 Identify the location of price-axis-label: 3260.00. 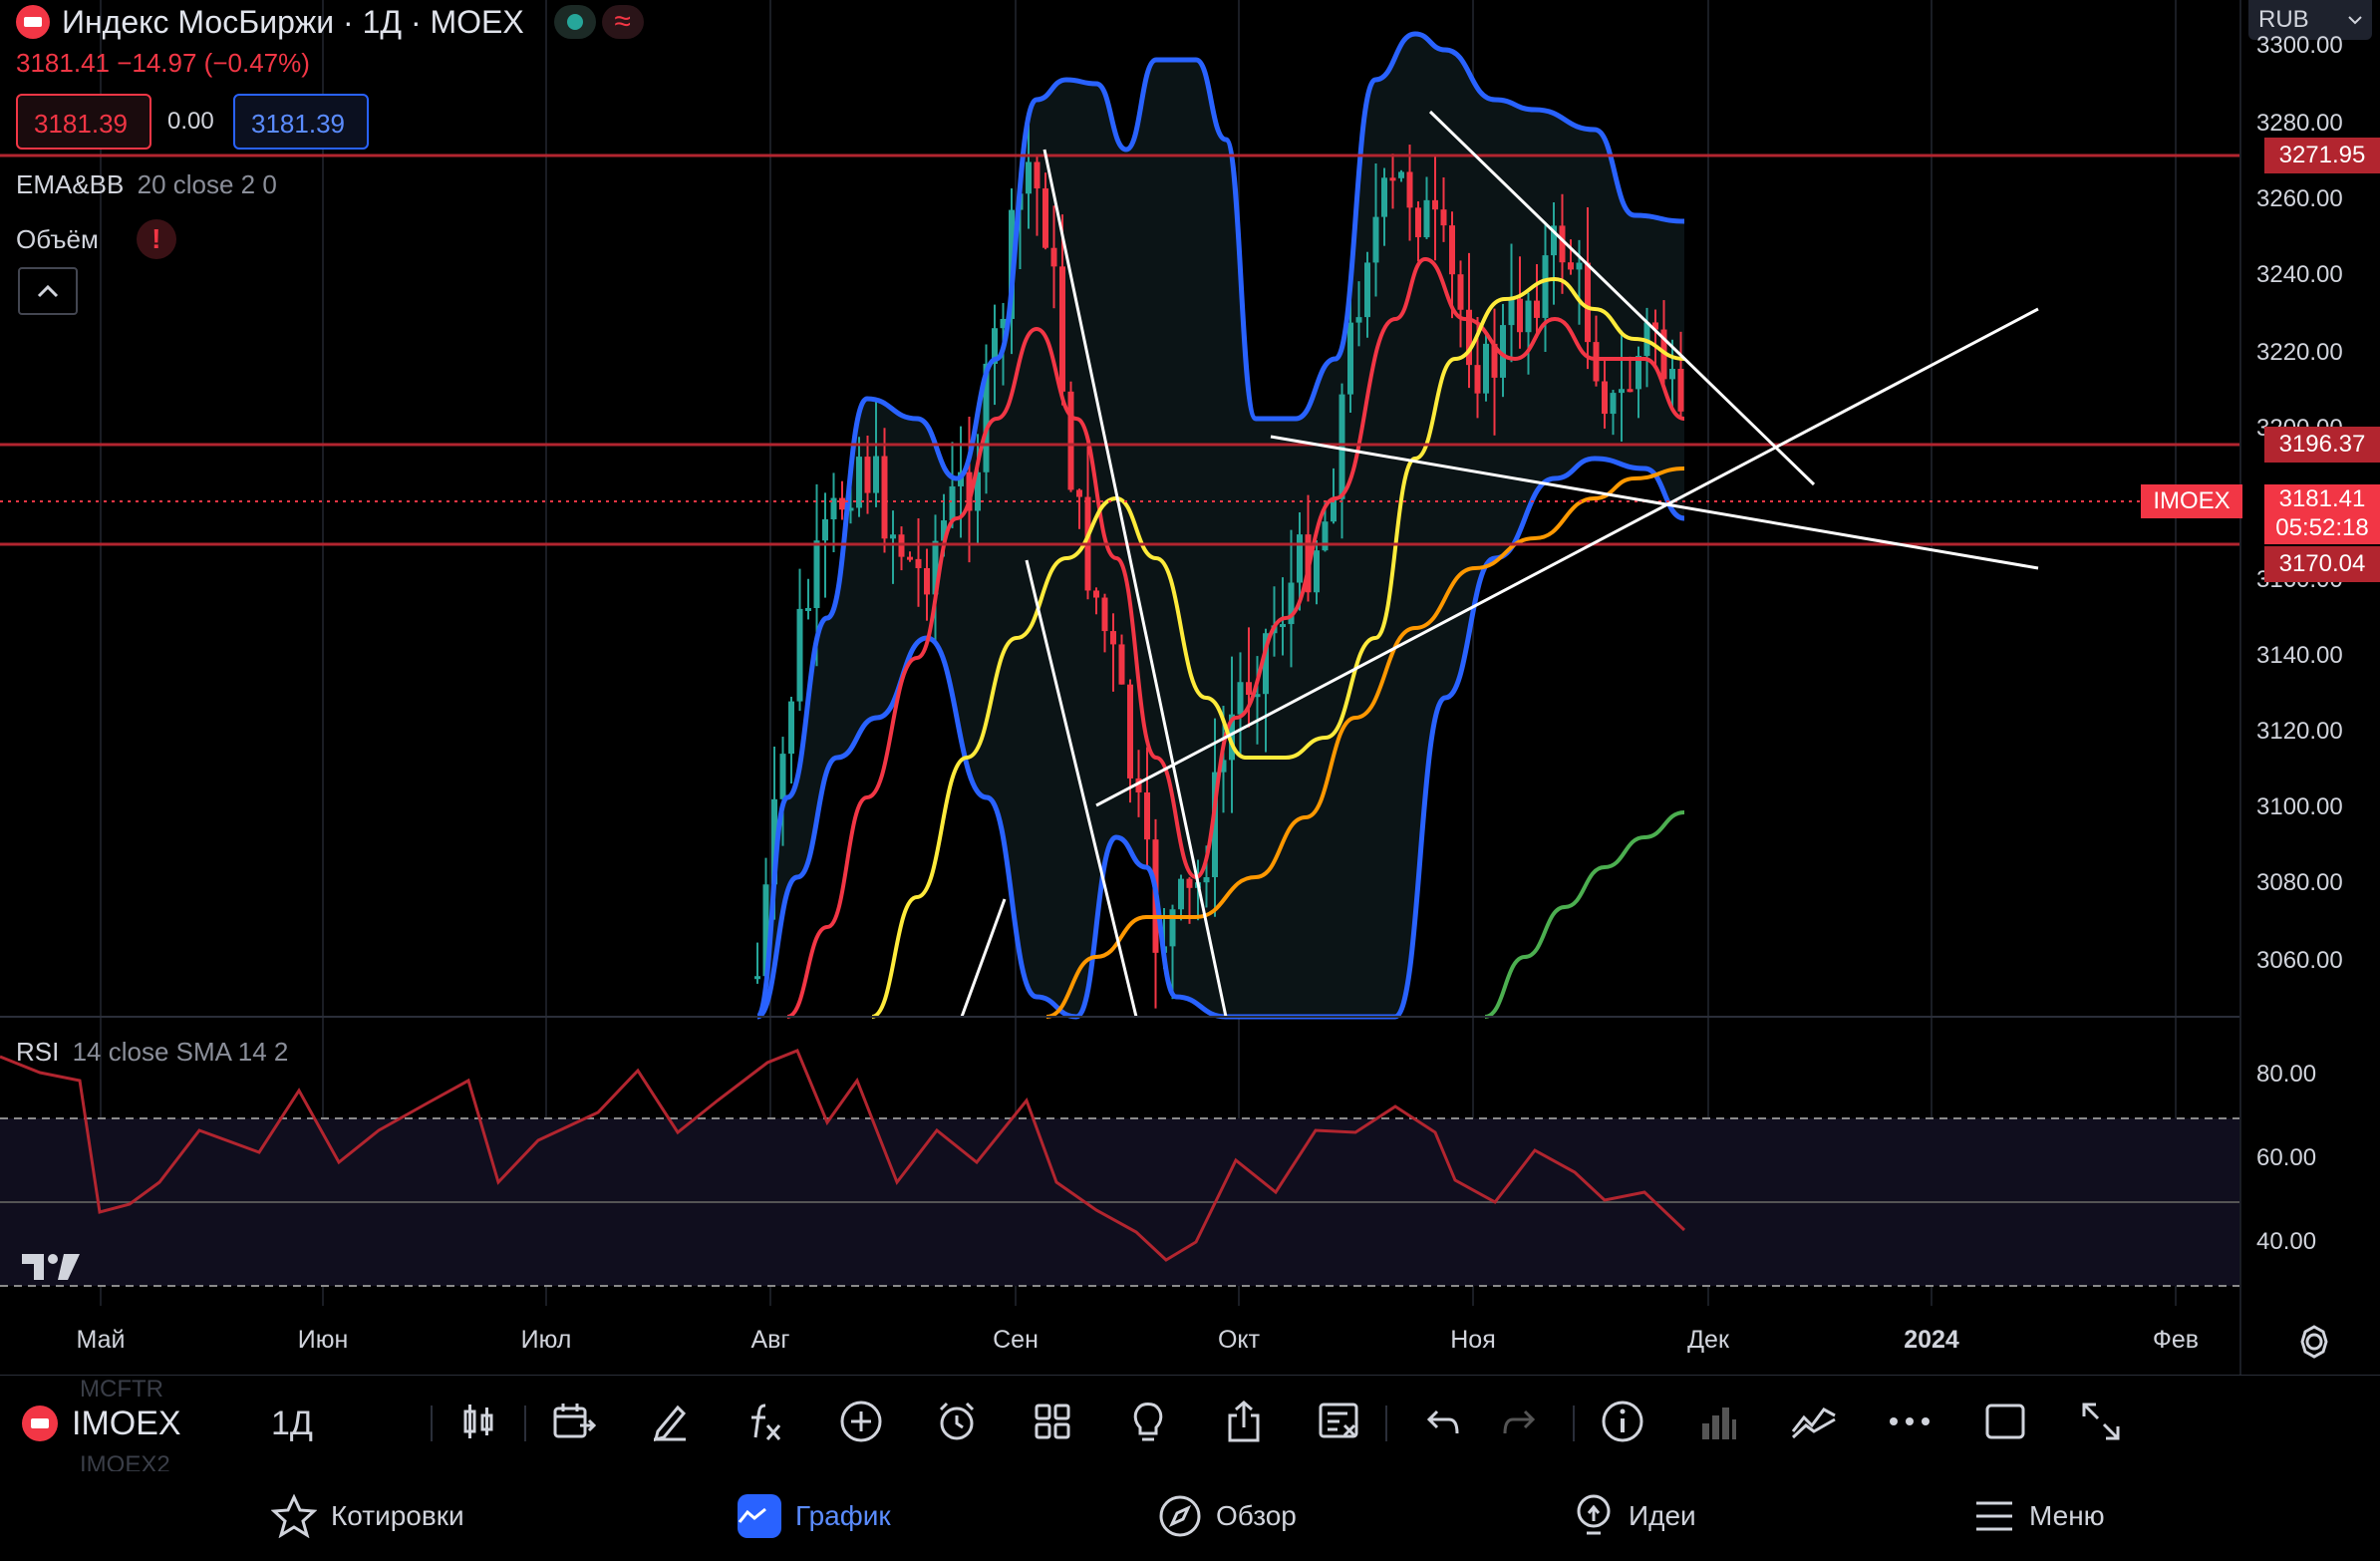
(2299, 198).